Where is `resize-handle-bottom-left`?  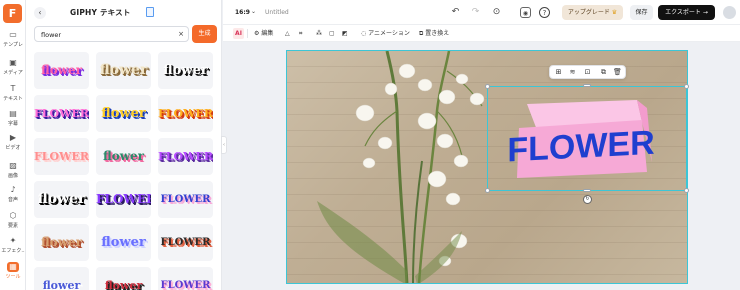
resize-handle-bottom-left is located at coordinates (487, 190).